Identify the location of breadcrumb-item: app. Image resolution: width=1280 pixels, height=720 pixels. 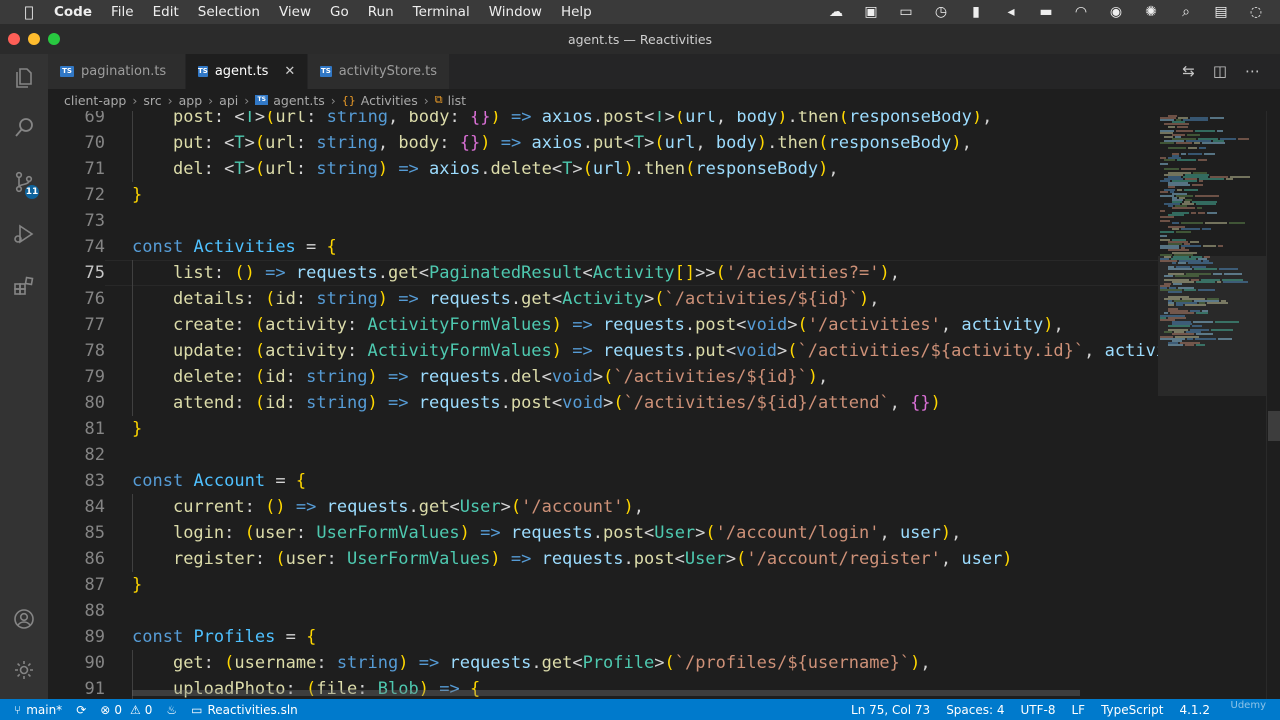
(191, 100).